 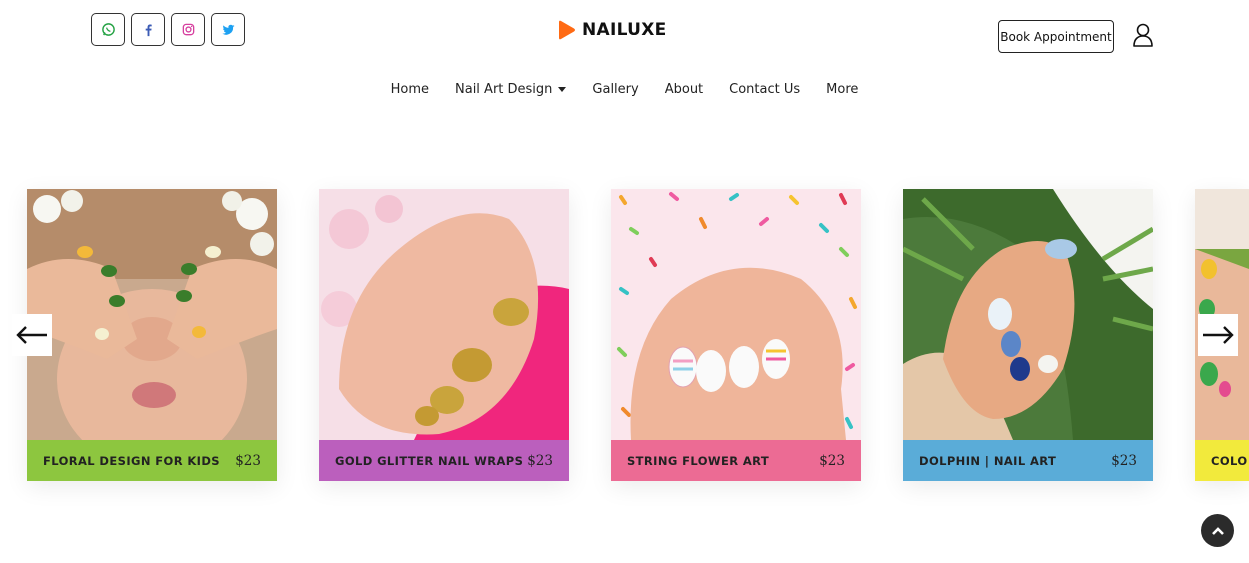 I want to click on whatsapp-button, so click(x=108, y=29).